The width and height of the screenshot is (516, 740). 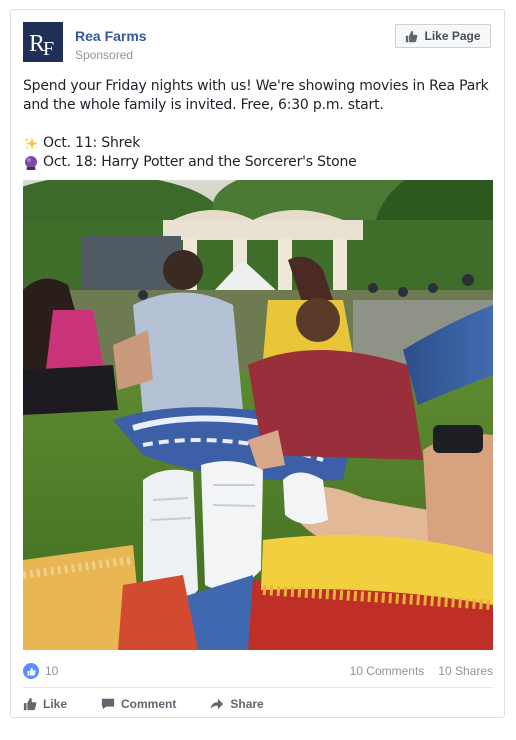 What do you see at coordinates (258, 672) in the screenshot?
I see `post-stats: 10 10 Comments 10 Shares` at bounding box center [258, 672].